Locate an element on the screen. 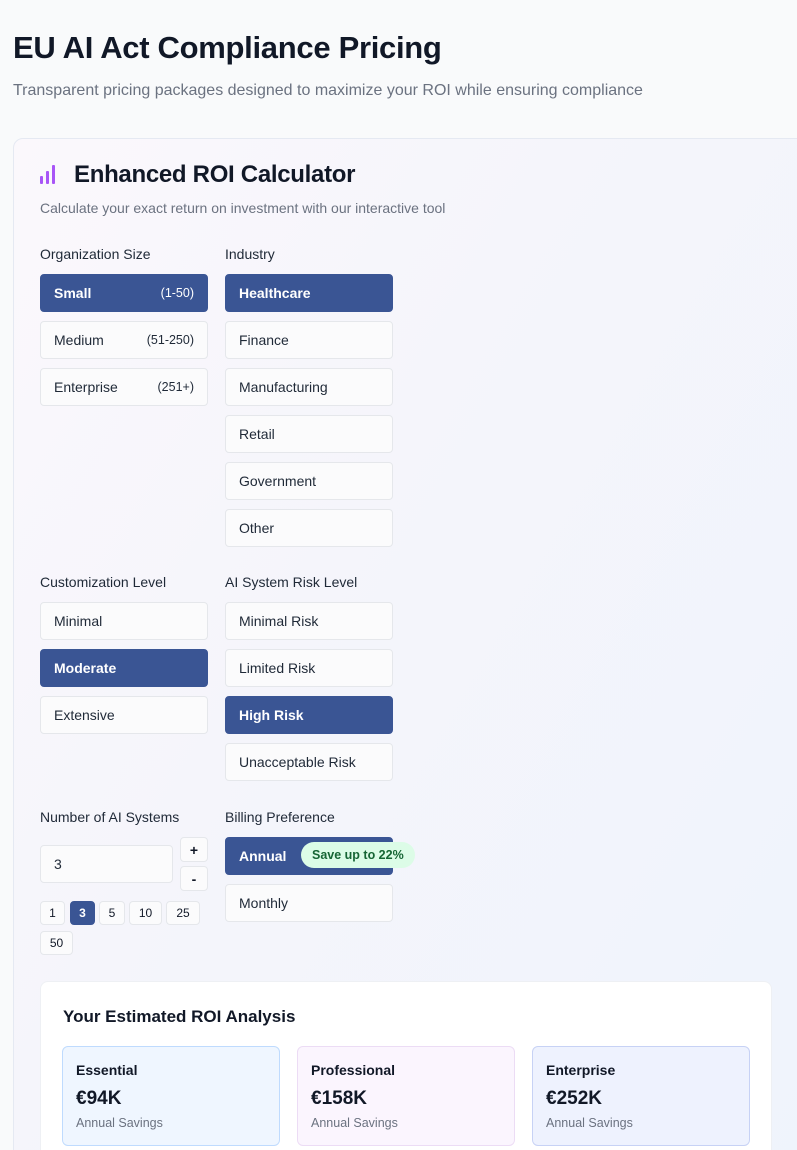  option-label: Unacceptable Risk is located at coordinates (297, 762).